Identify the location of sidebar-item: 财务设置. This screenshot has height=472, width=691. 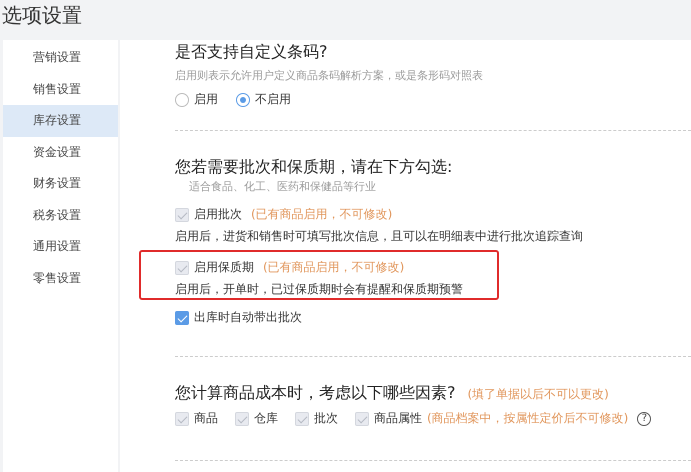
(60, 184).